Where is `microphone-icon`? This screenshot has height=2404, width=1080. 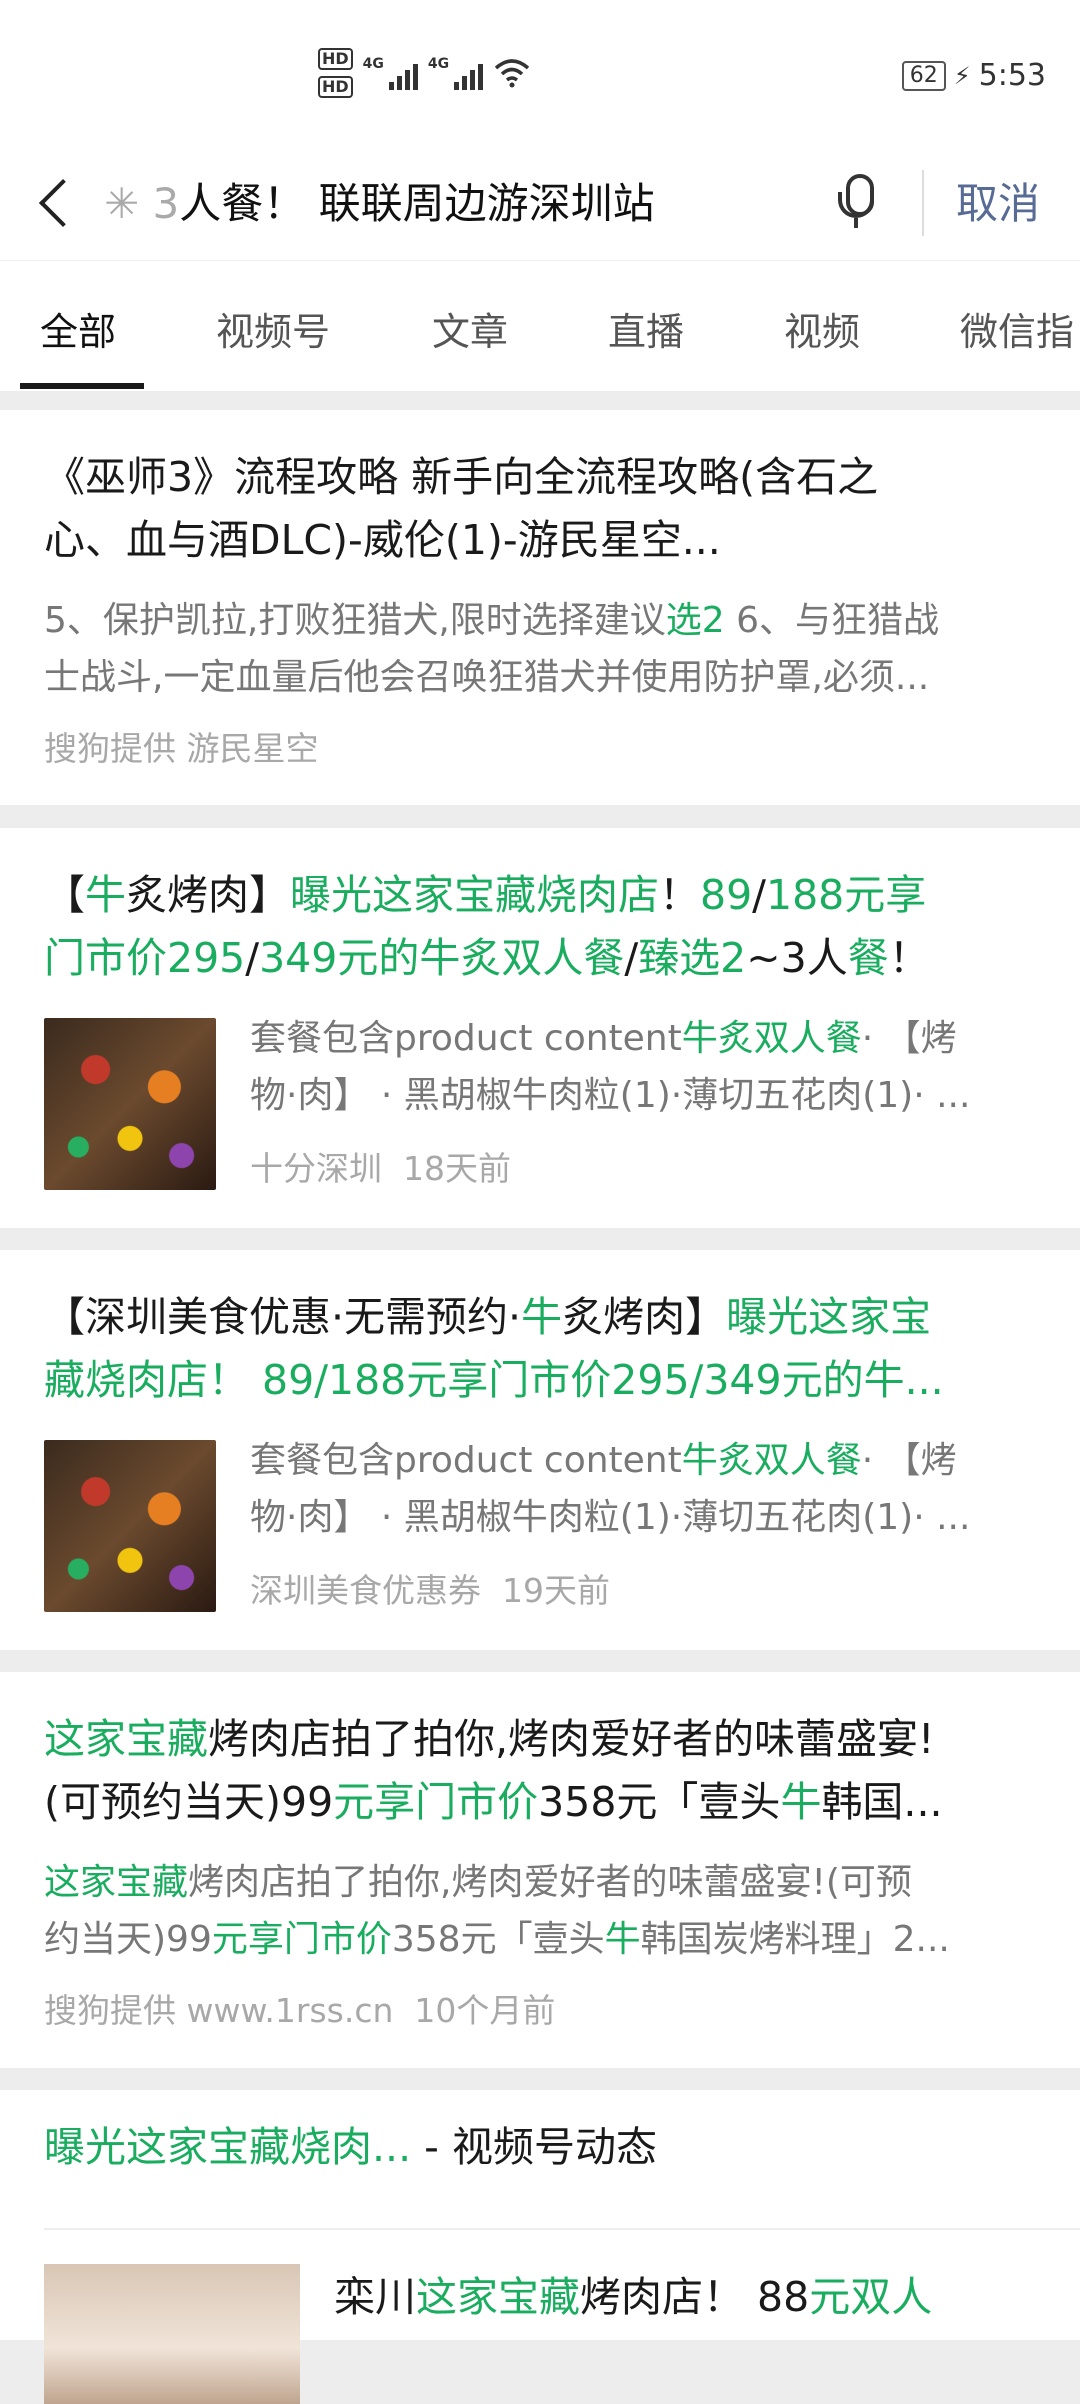
microphone-icon is located at coordinates (856, 200).